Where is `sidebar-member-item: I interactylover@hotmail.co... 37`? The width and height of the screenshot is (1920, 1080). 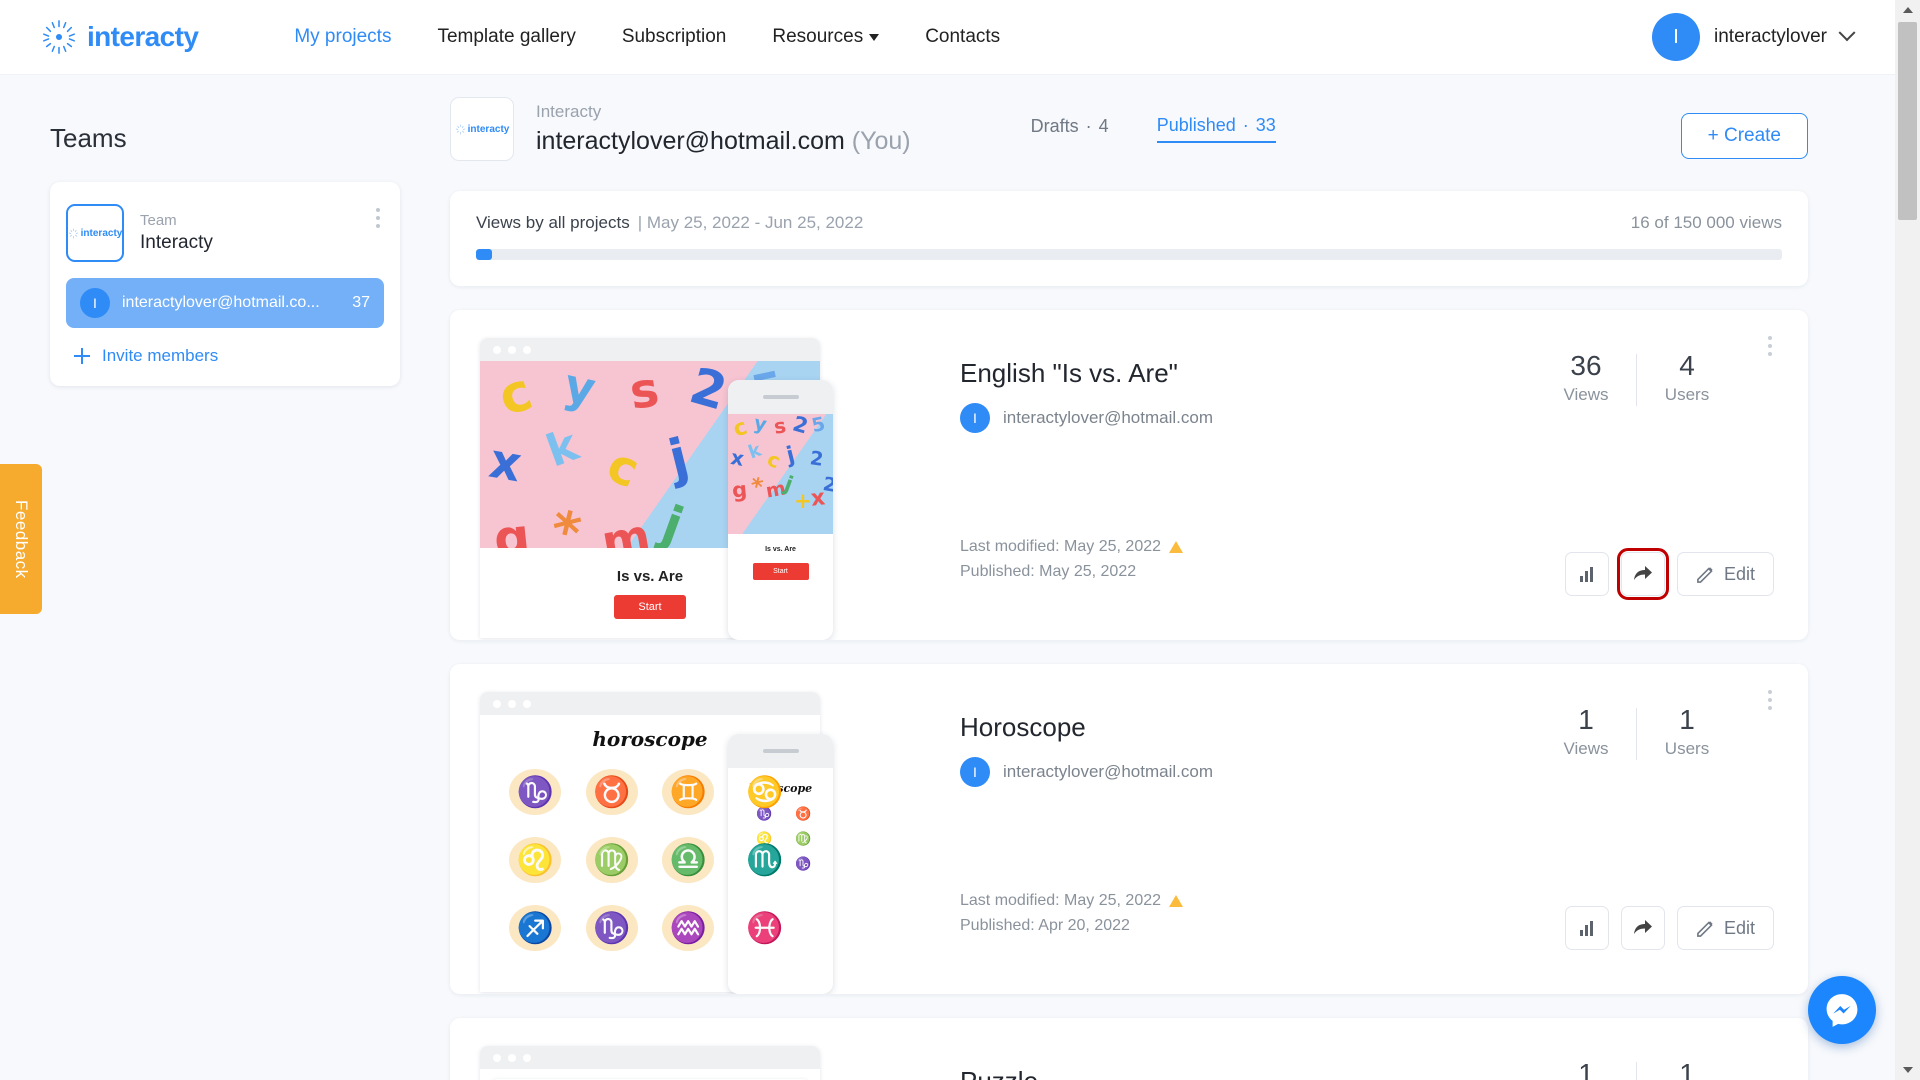
sidebar-member-item: I interactylover@hotmail.co... 37 is located at coordinates (225, 303).